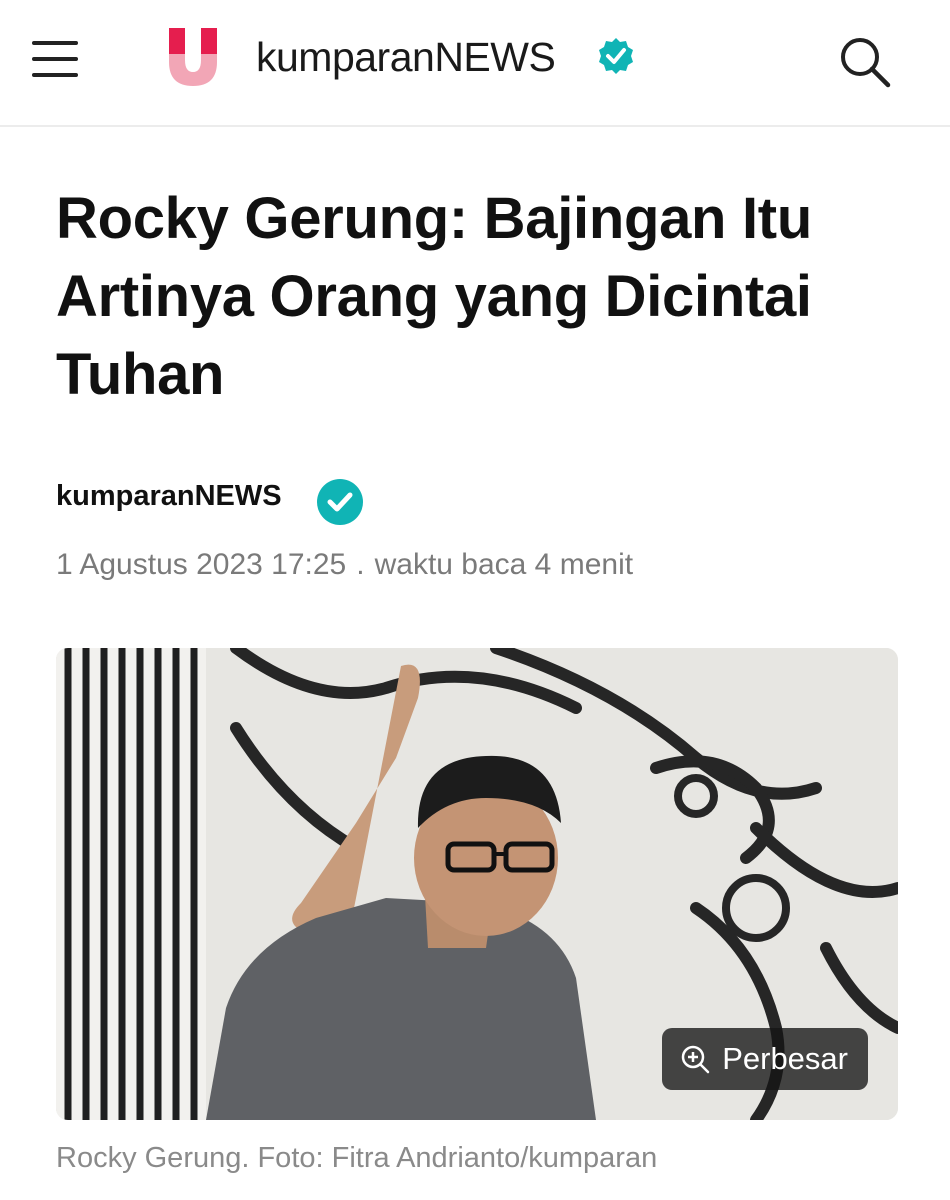 The height and width of the screenshot is (1200, 950). What do you see at coordinates (865, 62) in the screenshot?
I see `search-icon` at bounding box center [865, 62].